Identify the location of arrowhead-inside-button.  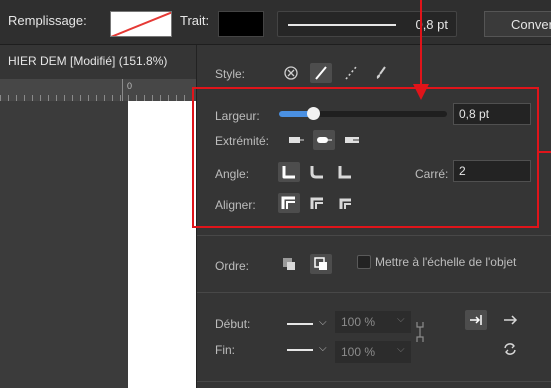
(510, 320).